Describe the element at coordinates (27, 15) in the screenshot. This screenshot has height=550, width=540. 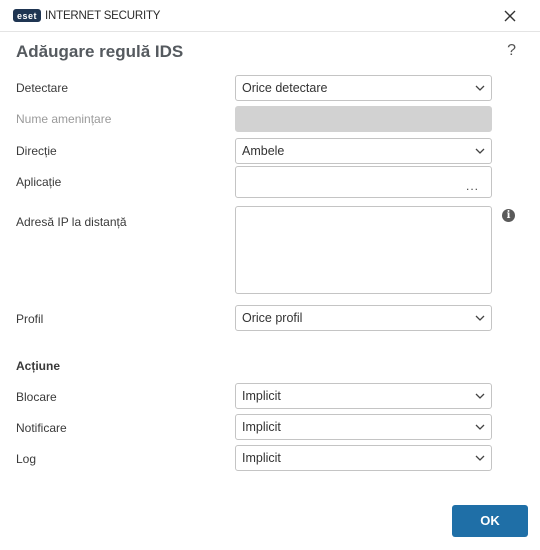
I see `logo-badge: eset` at that location.